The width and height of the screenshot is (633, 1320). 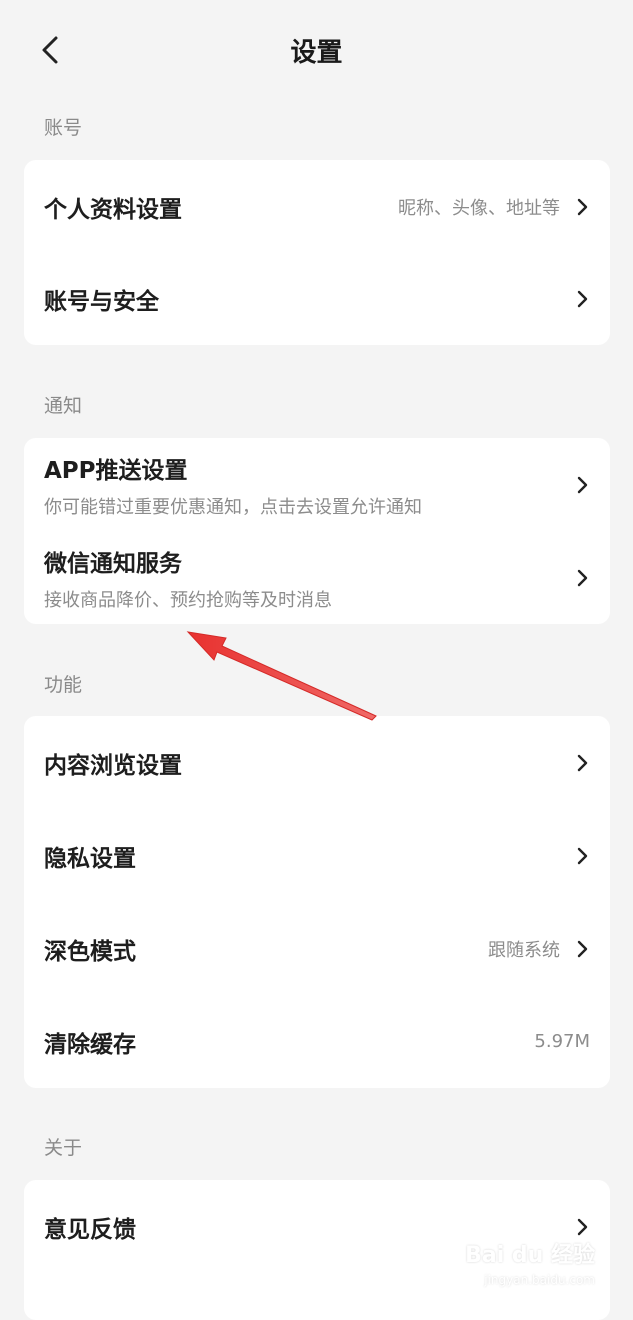 I want to click on watermark-logo: Bai du 经验 jingyan.baidu.com, so click(x=530, y=1263).